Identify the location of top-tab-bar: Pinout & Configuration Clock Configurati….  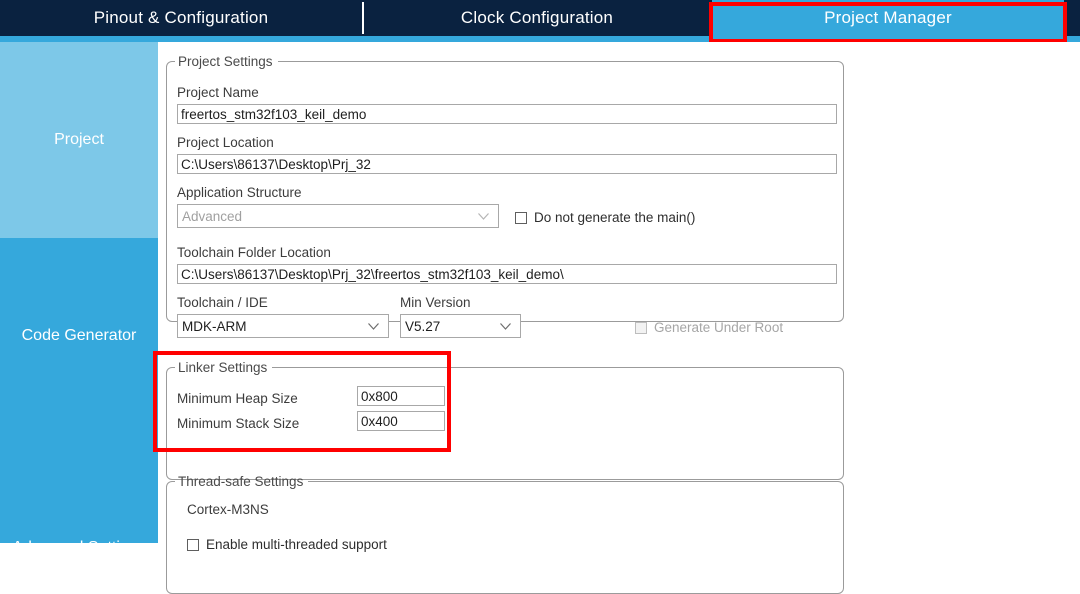
(540, 18).